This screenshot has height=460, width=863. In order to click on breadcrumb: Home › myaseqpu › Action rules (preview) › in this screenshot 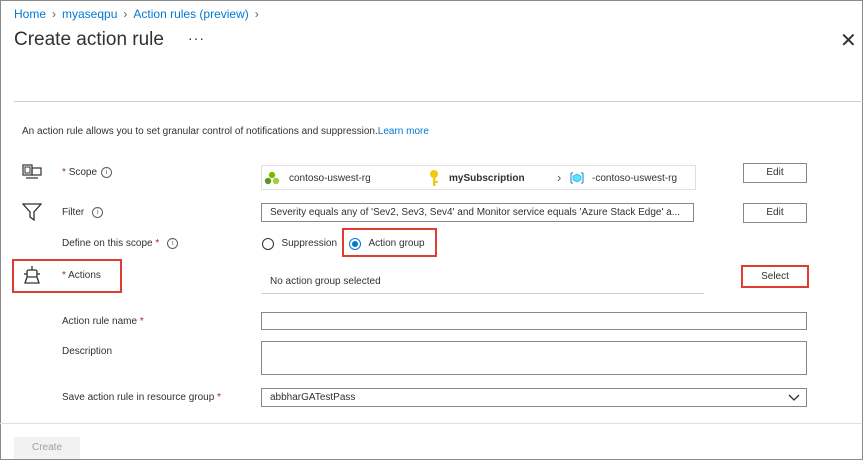, I will do `click(139, 13)`.